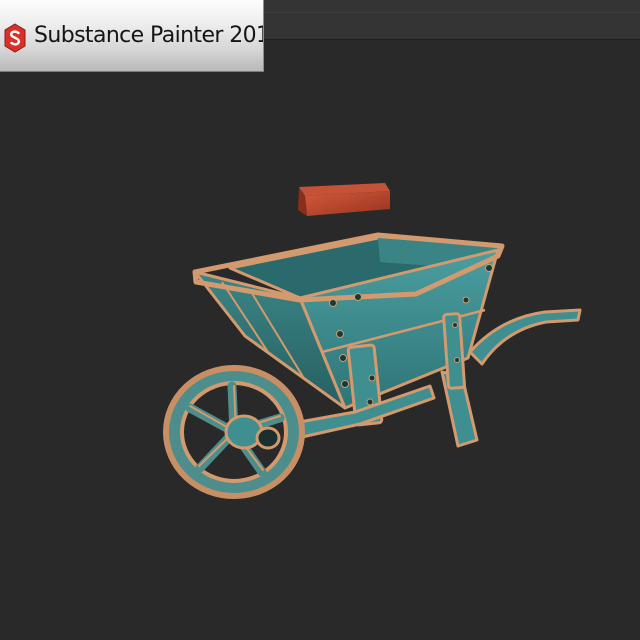 The image size is (640, 640). What do you see at coordinates (234, 432) in the screenshot?
I see `wheel` at bounding box center [234, 432].